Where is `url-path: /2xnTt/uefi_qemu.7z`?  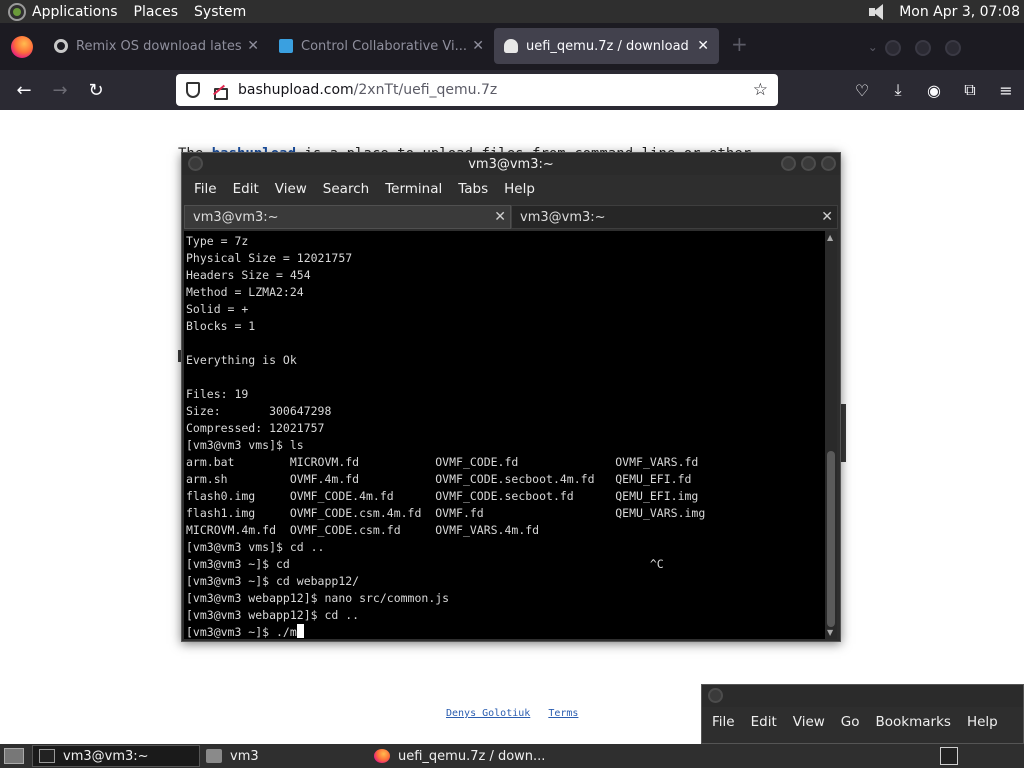 url-path: /2xnTt/uefi_qemu.7z is located at coordinates (425, 90).